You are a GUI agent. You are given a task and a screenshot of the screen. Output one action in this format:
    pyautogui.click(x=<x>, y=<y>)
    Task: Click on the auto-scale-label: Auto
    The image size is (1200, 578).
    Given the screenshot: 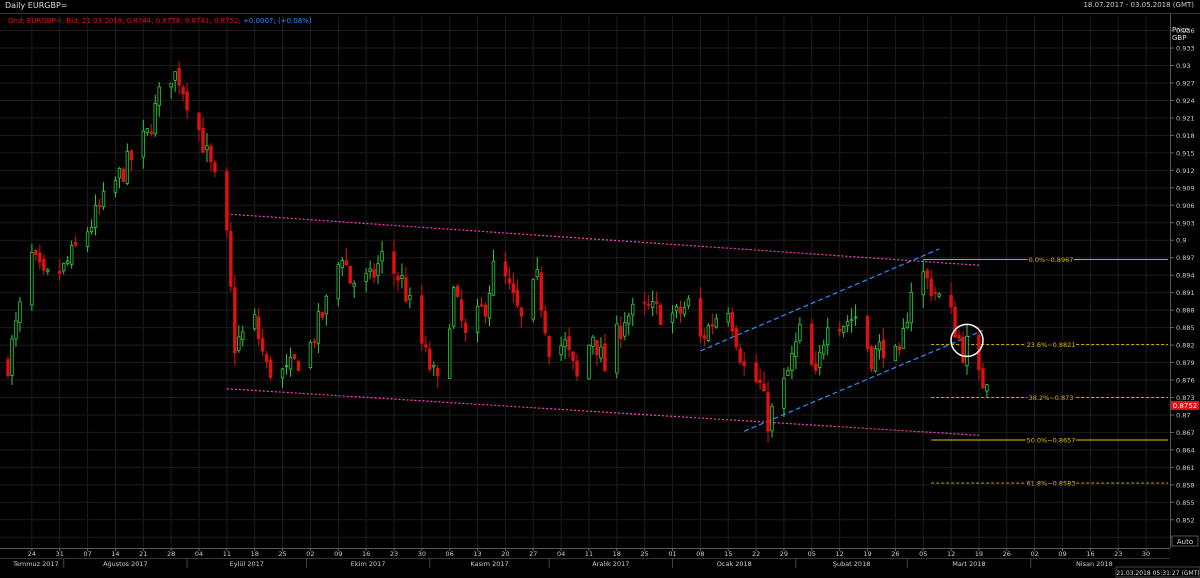 What is the action you would take?
    pyautogui.click(x=1185, y=542)
    